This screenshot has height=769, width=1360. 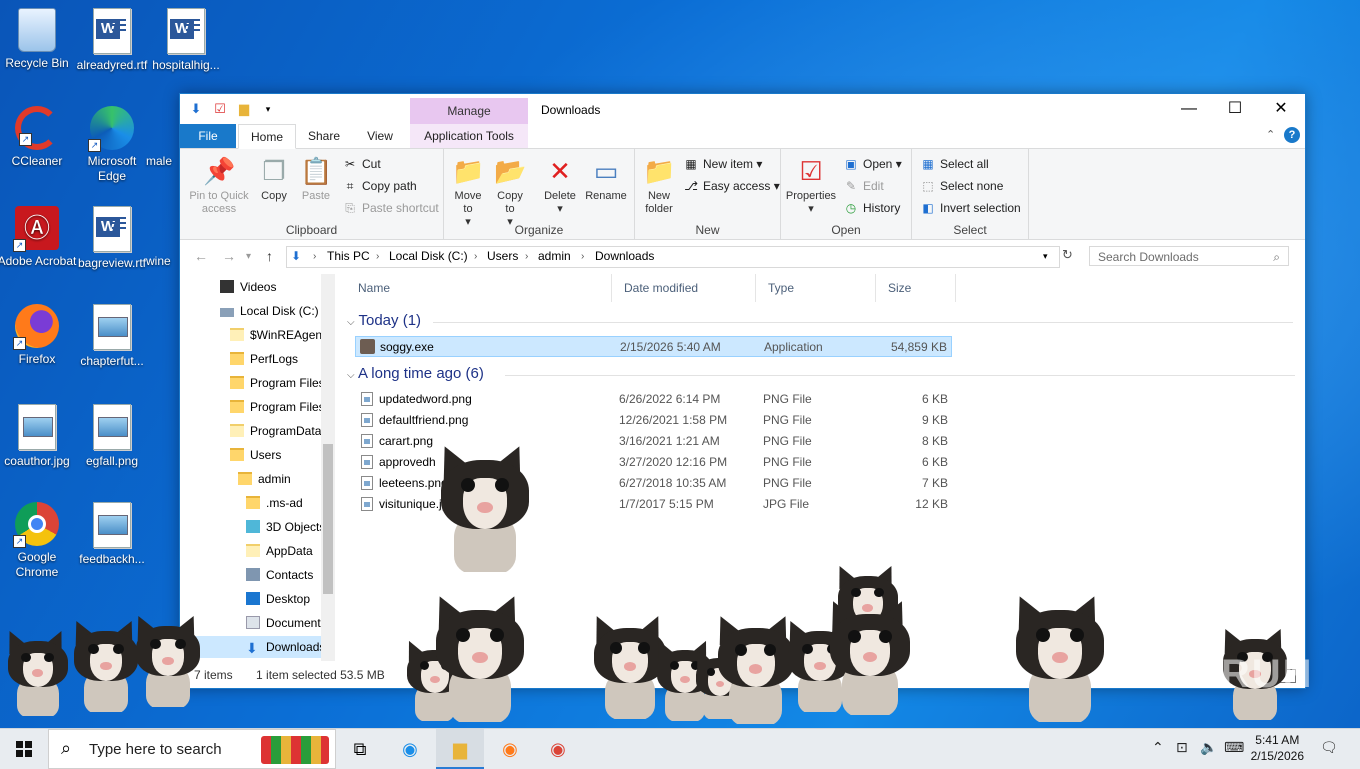 I want to click on nav-item-winreagent: $WinREAgent, so click(x=277, y=335).